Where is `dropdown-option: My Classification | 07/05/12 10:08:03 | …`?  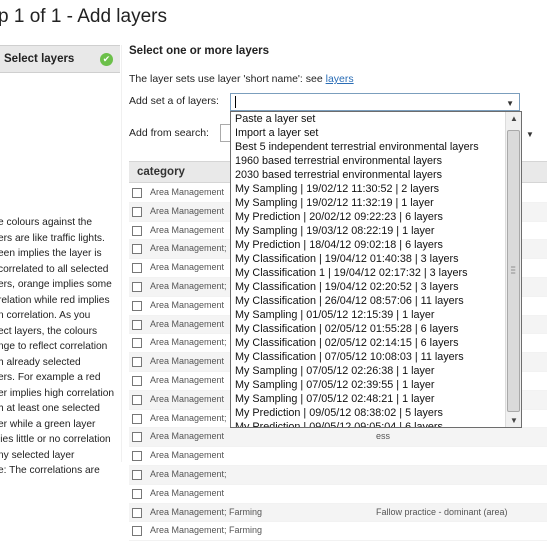
dropdown-option: My Classification | 07/05/12 10:08:03 | … is located at coordinates (376, 357).